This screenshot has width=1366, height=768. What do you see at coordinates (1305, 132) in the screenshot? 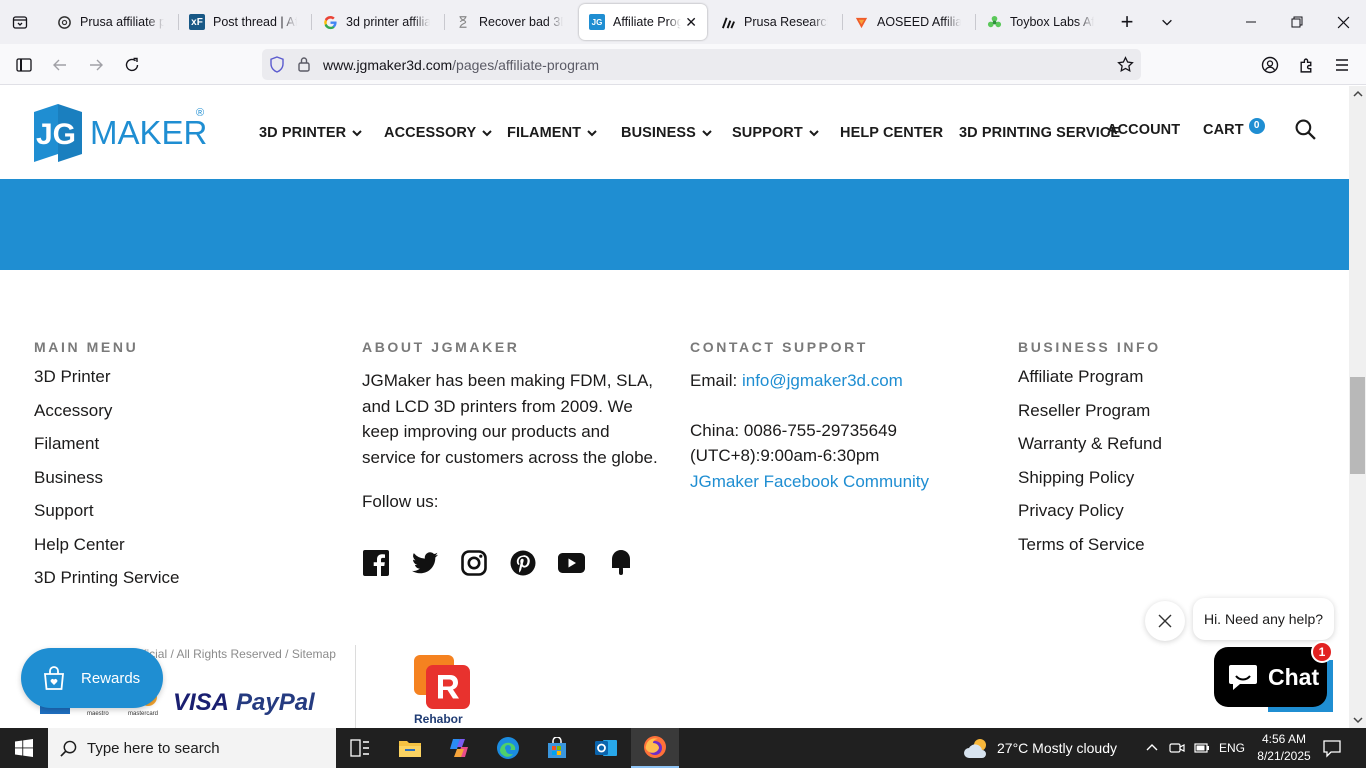
I see `search-icon` at bounding box center [1305, 132].